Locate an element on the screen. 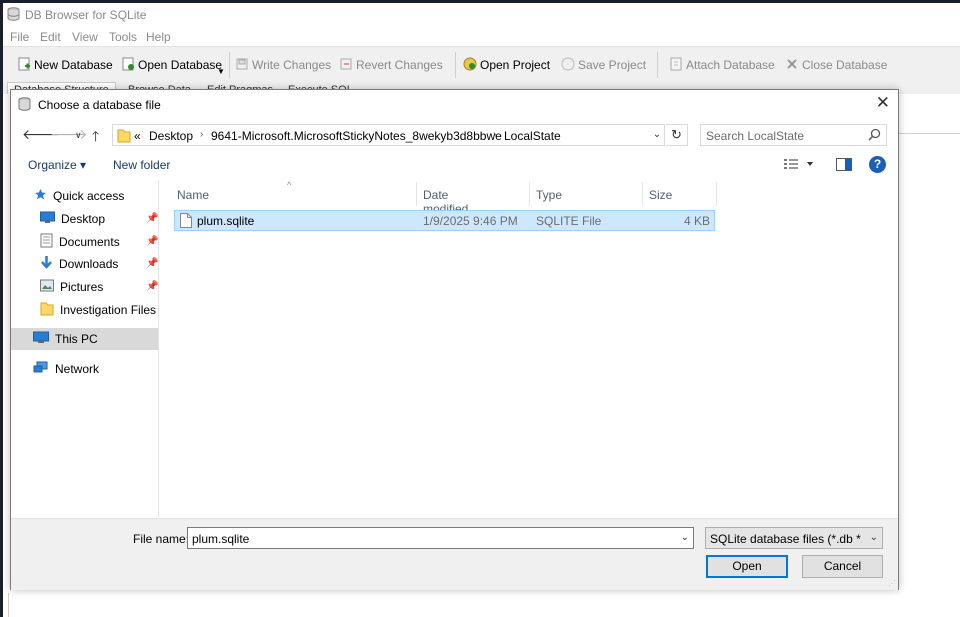 The width and height of the screenshot is (960, 617). nav-label: Investigation Files is located at coordinates (108, 310).